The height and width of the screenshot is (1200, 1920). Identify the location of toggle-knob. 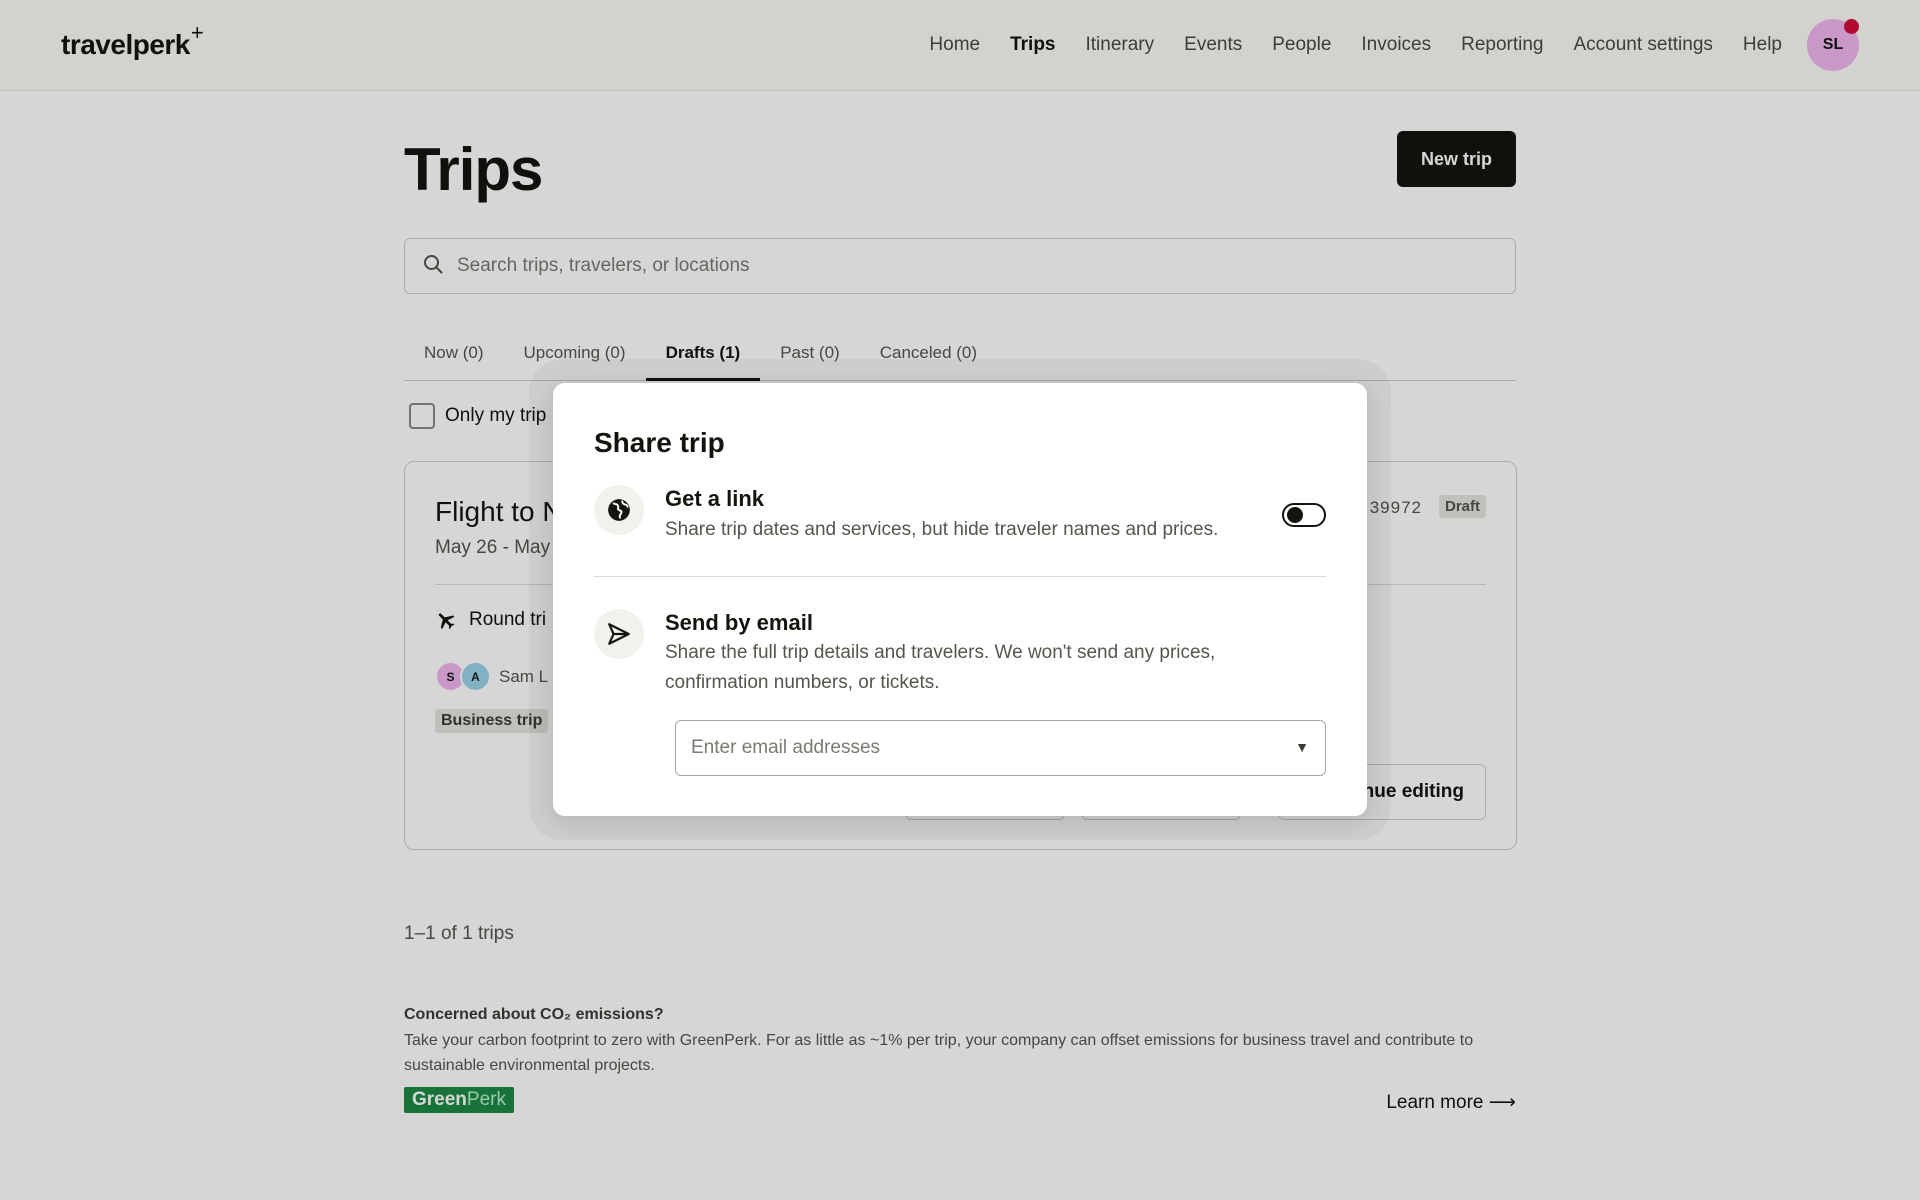
(1295, 515).